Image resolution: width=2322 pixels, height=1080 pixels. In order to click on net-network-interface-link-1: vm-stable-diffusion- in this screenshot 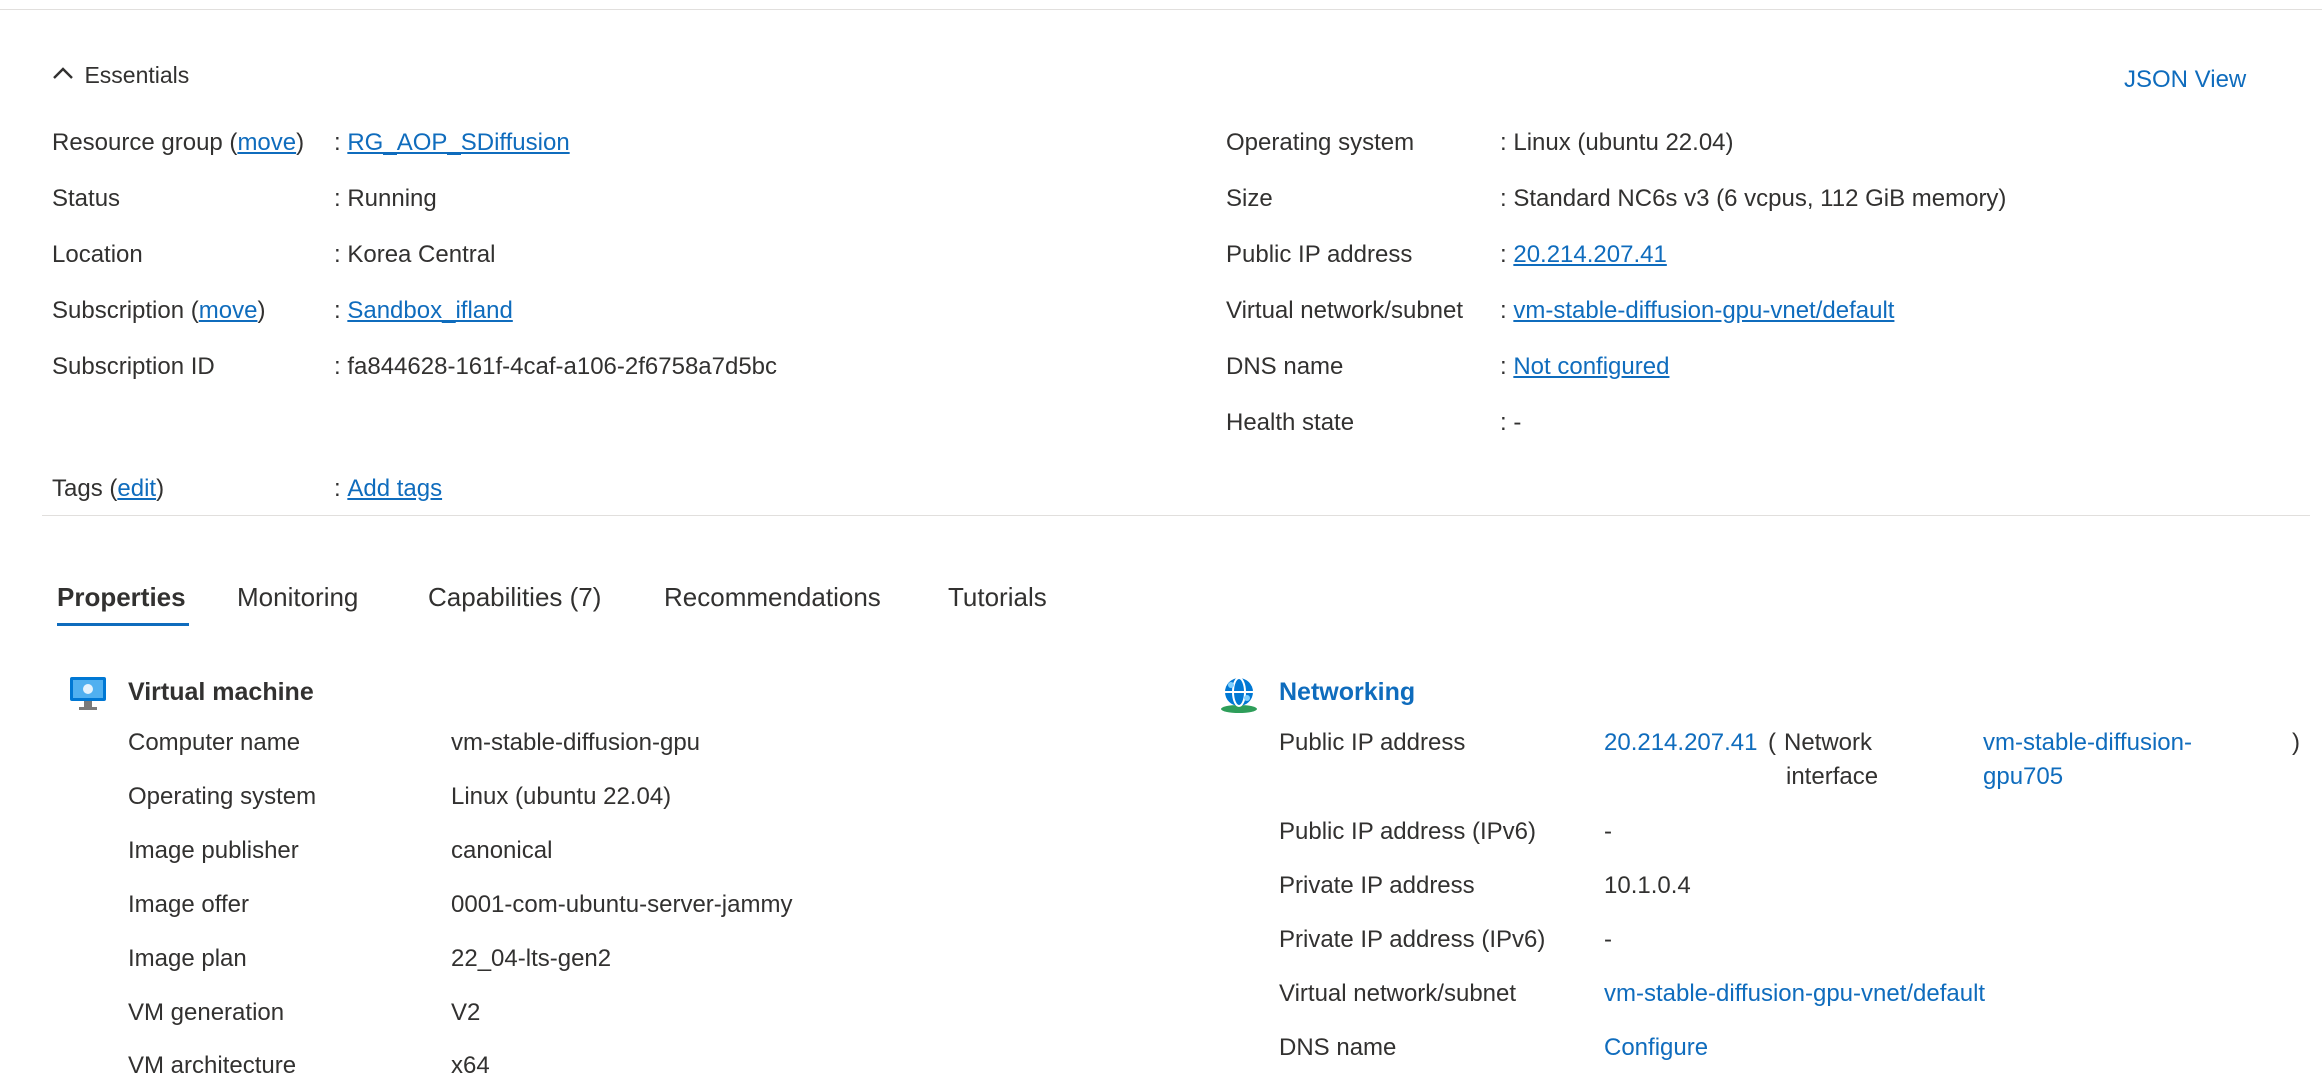, I will do `click(2087, 743)`.